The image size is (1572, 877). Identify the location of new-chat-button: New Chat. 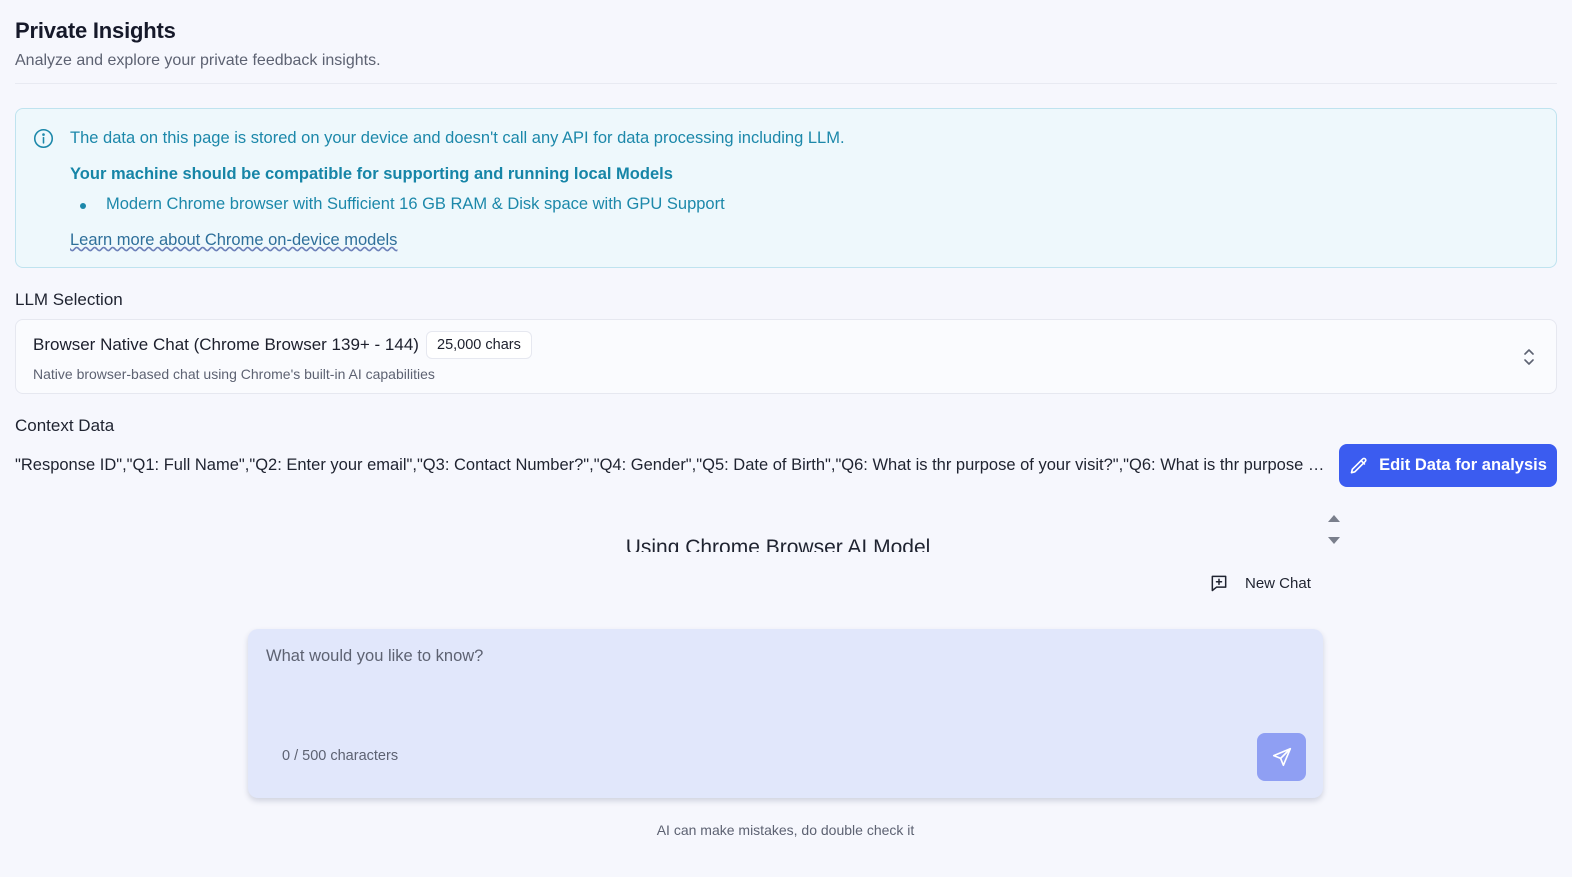
(1260, 583).